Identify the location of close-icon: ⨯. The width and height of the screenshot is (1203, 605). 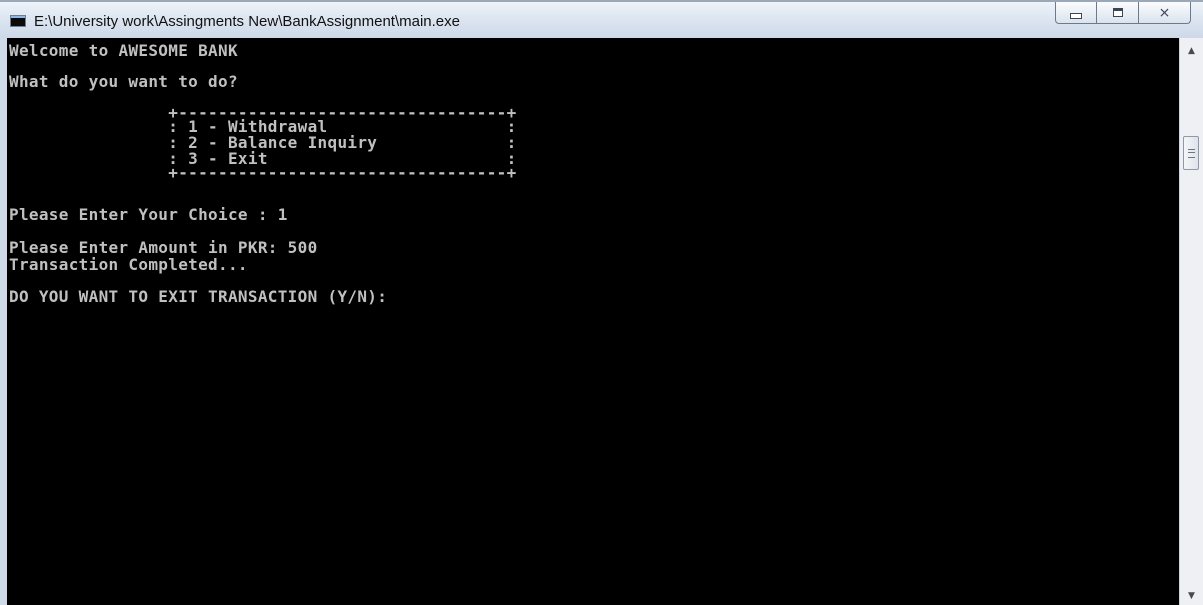
(1164, 12).